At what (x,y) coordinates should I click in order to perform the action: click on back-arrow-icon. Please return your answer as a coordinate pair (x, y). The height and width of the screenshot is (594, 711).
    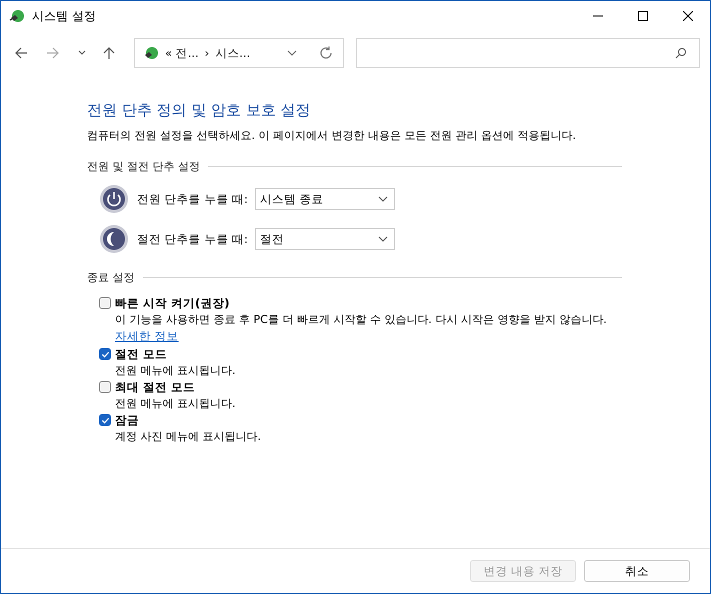
    Looking at the image, I should click on (21, 53).